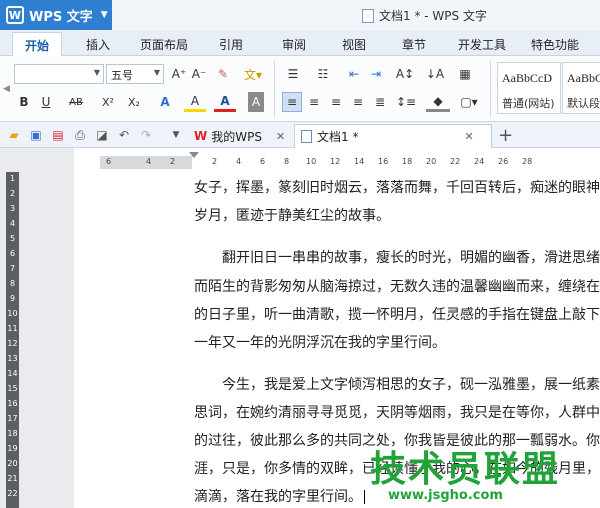 The image size is (600, 508). I want to click on print-icon: ⎙, so click(80, 135).